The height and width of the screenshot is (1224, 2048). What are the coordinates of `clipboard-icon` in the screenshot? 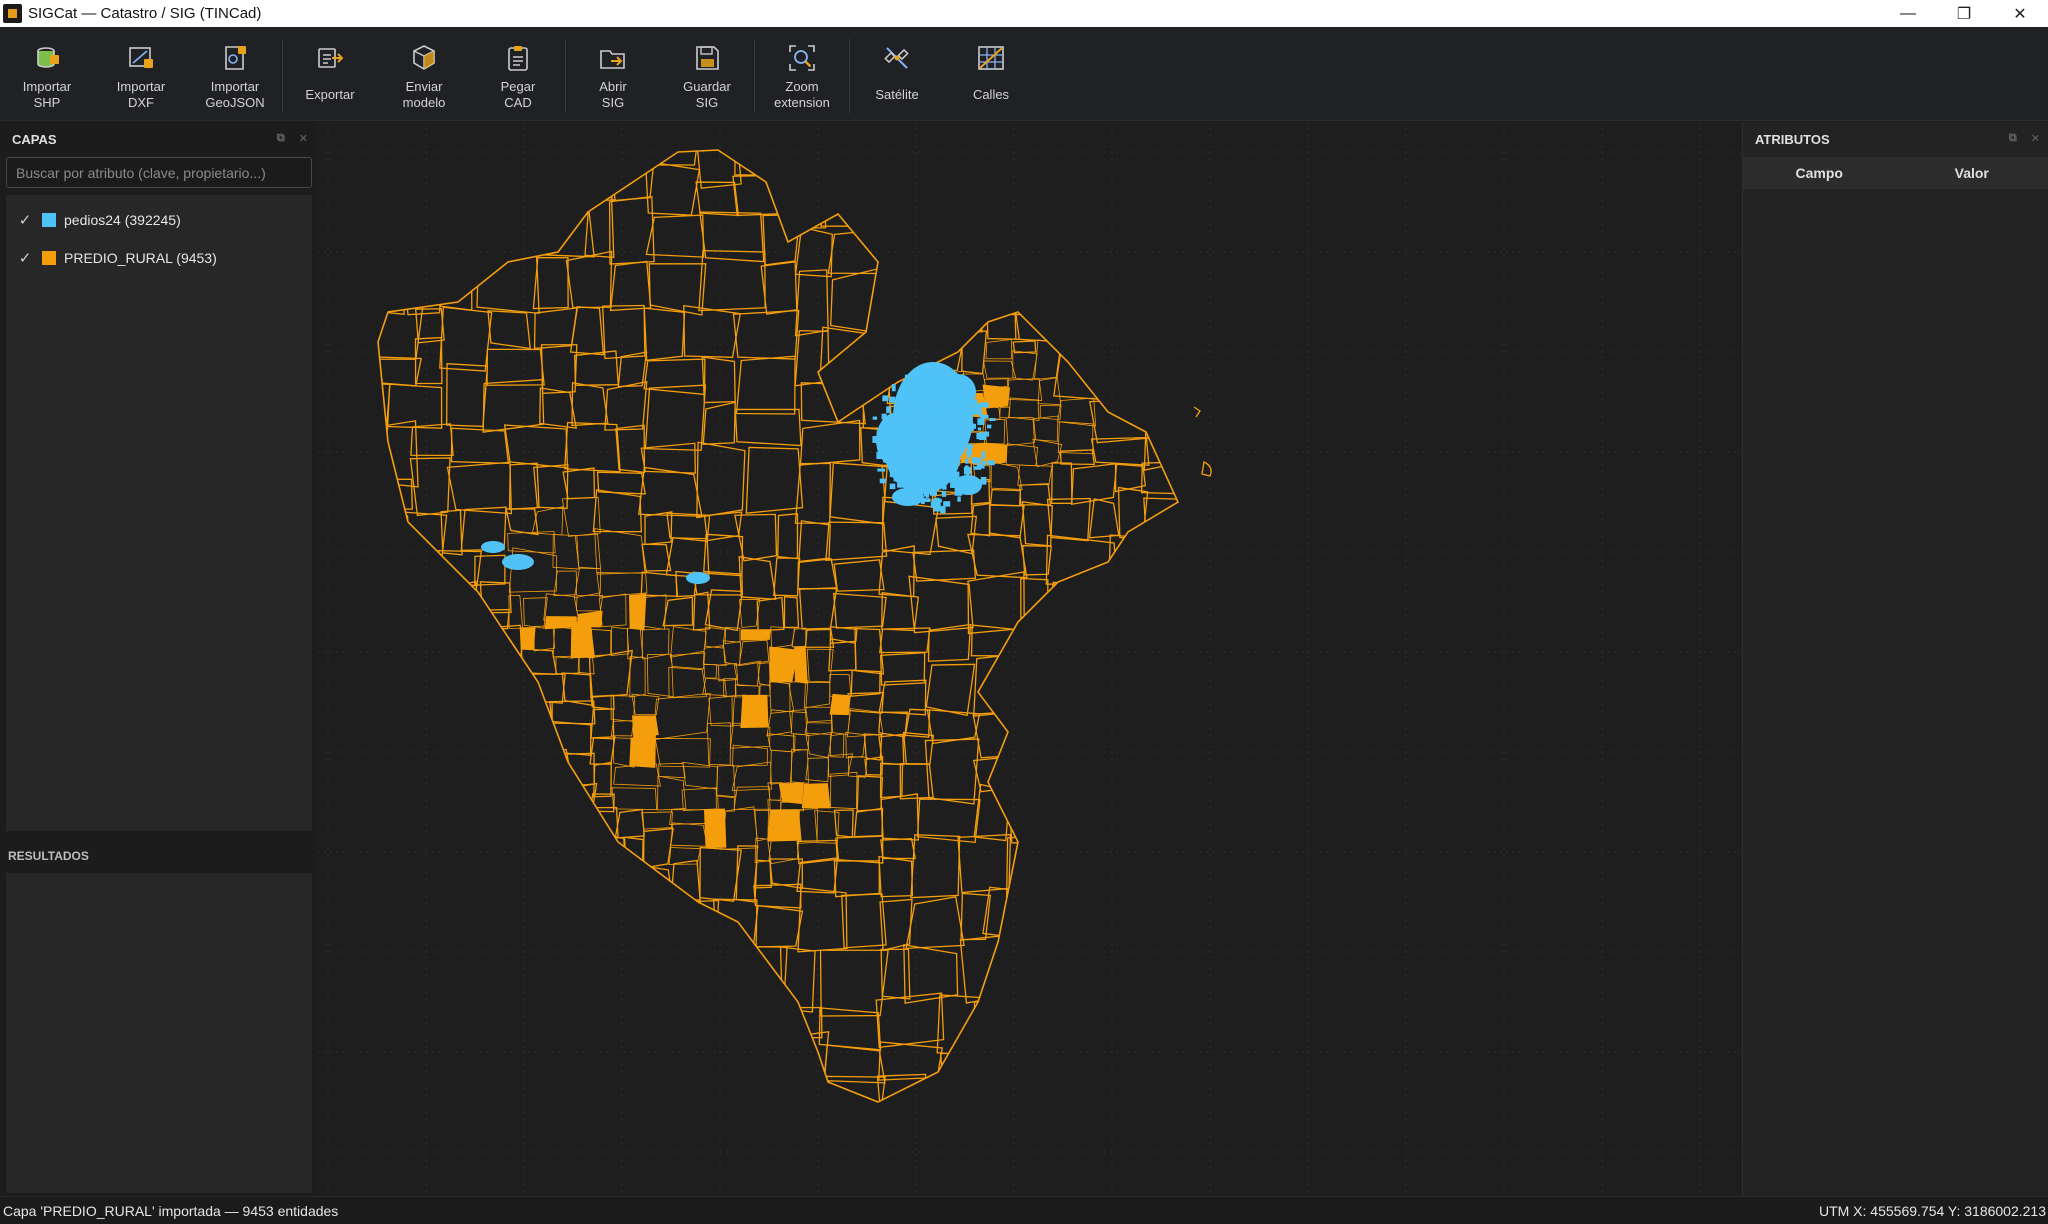 It's located at (518, 58).